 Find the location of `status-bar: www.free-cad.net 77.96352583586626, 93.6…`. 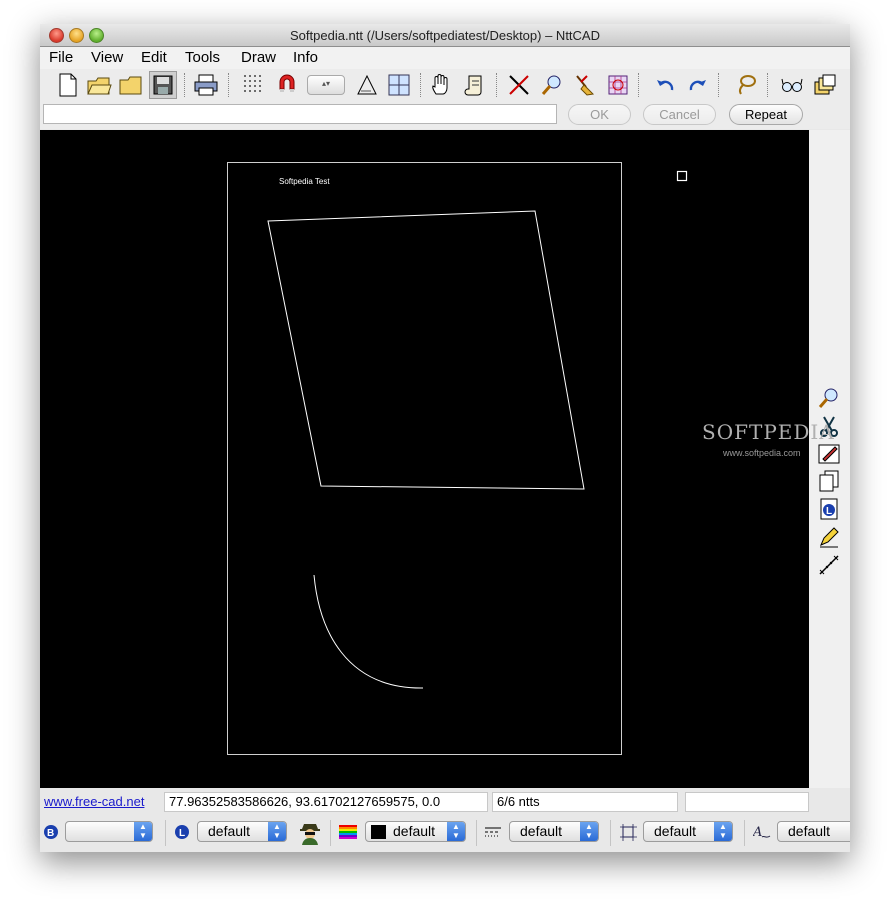

status-bar: www.free-cad.net 77.96352583586626, 93.6… is located at coordinates (445, 802).